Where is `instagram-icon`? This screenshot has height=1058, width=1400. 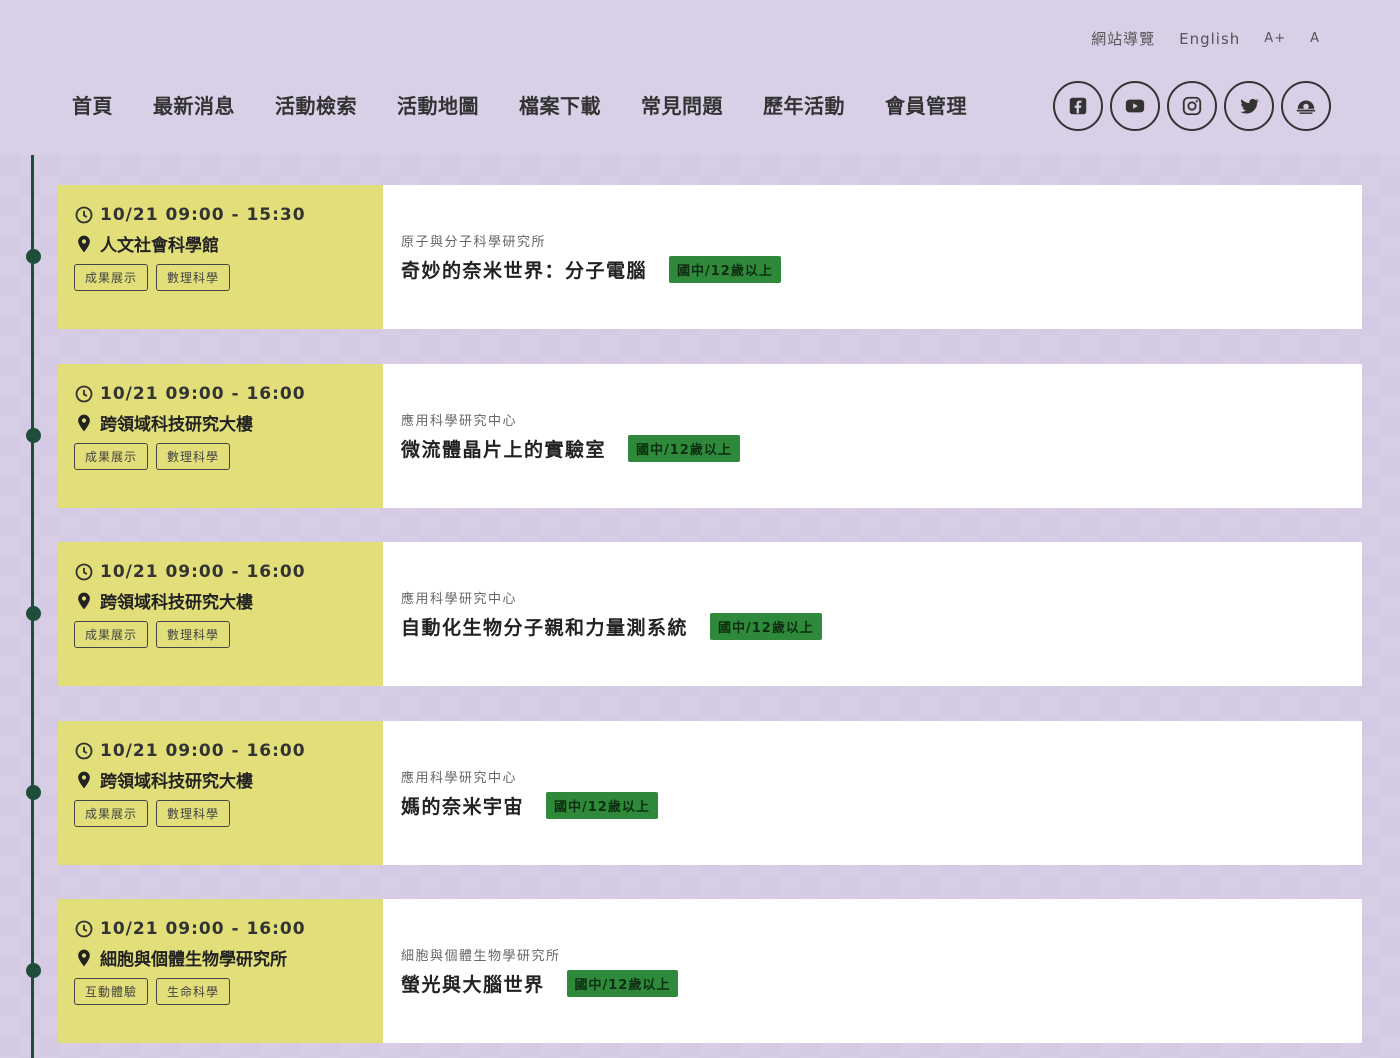 instagram-icon is located at coordinates (1192, 106).